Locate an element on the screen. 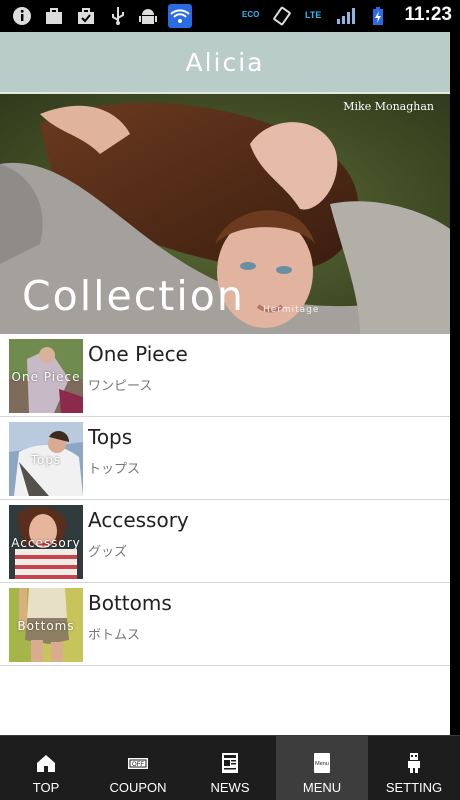 The image size is (460, 800). info-icon is located at coordinates (22, 16).